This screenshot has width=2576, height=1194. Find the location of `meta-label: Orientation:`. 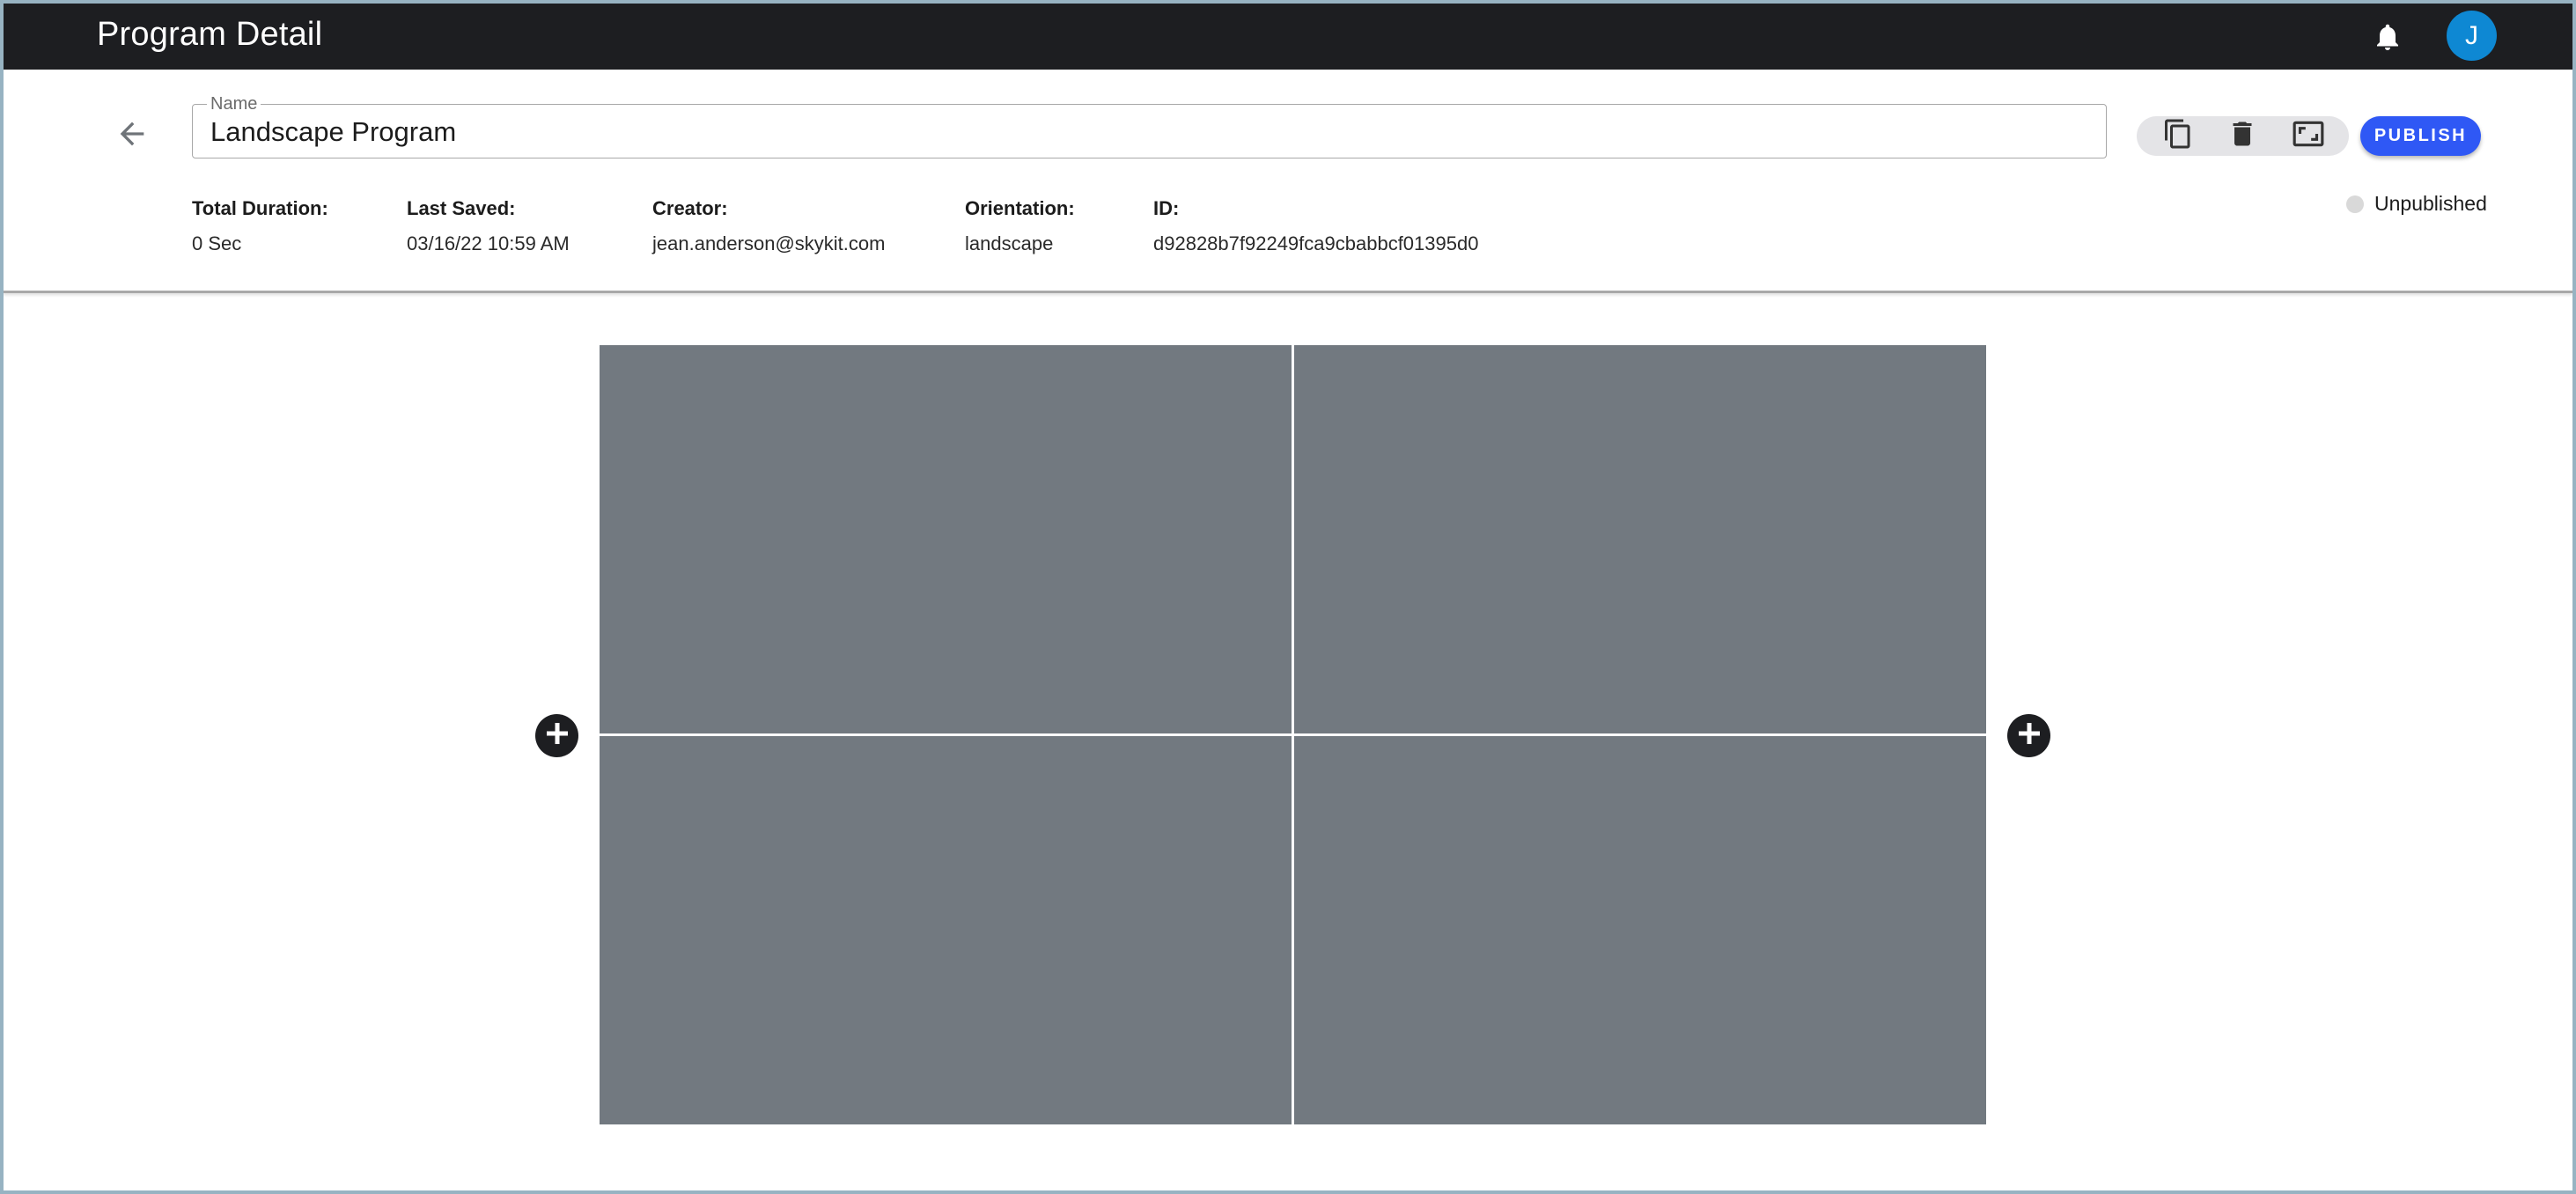

meta-label: Orientation: is located at coordinates (1020, 208).